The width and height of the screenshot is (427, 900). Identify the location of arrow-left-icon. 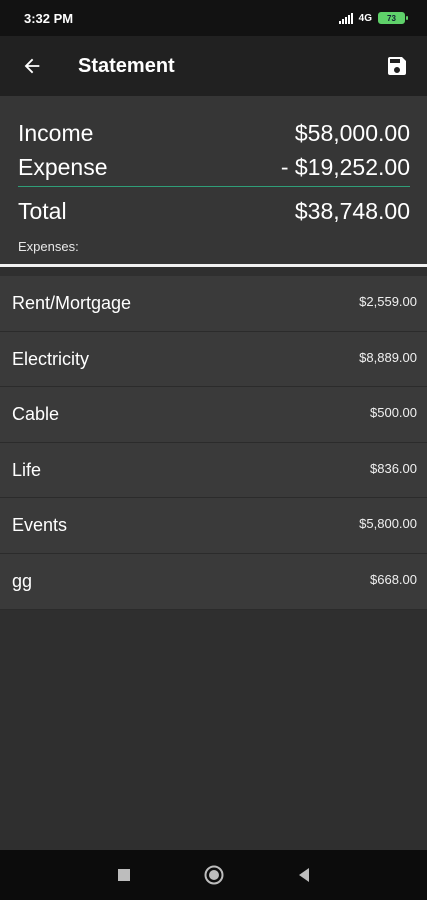
(32, 66).